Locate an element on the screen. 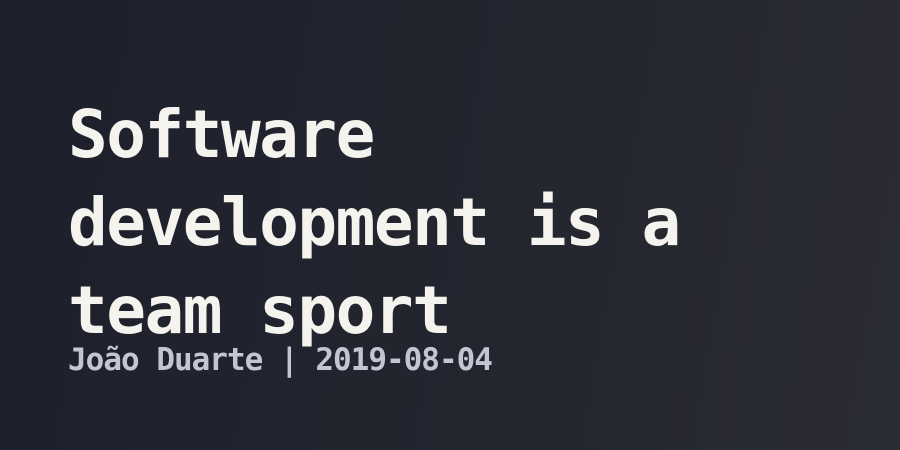 This screenshot has width=900, height=450. post-title-line: Software is located at coordinates (221, 134).